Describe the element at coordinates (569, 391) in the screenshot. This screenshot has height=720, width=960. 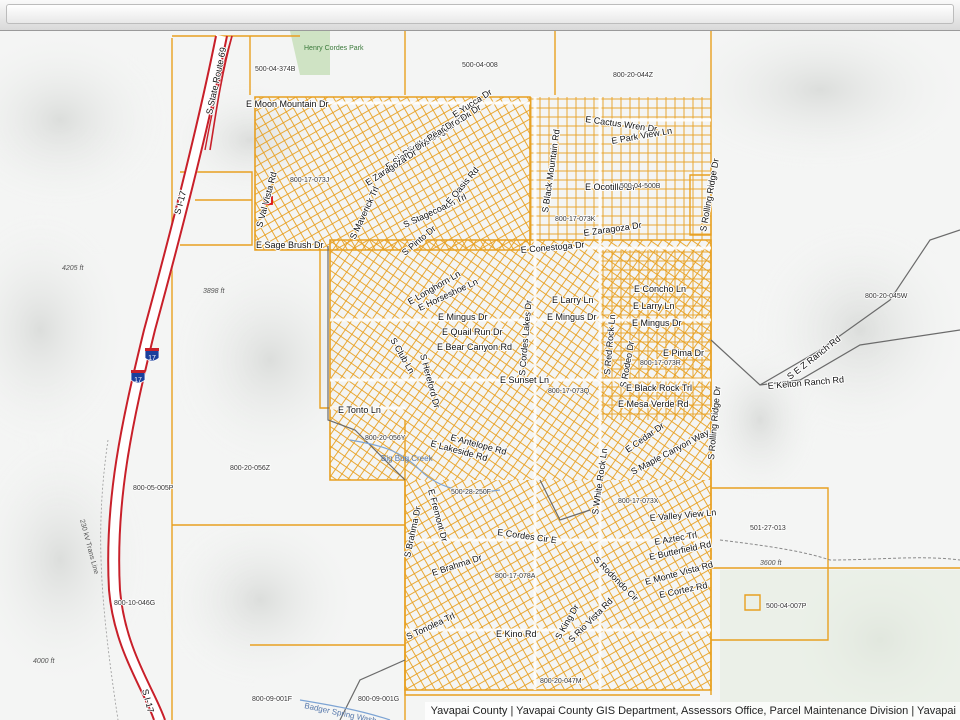
I see `parcel-label: 800-17-073Q` at that location.